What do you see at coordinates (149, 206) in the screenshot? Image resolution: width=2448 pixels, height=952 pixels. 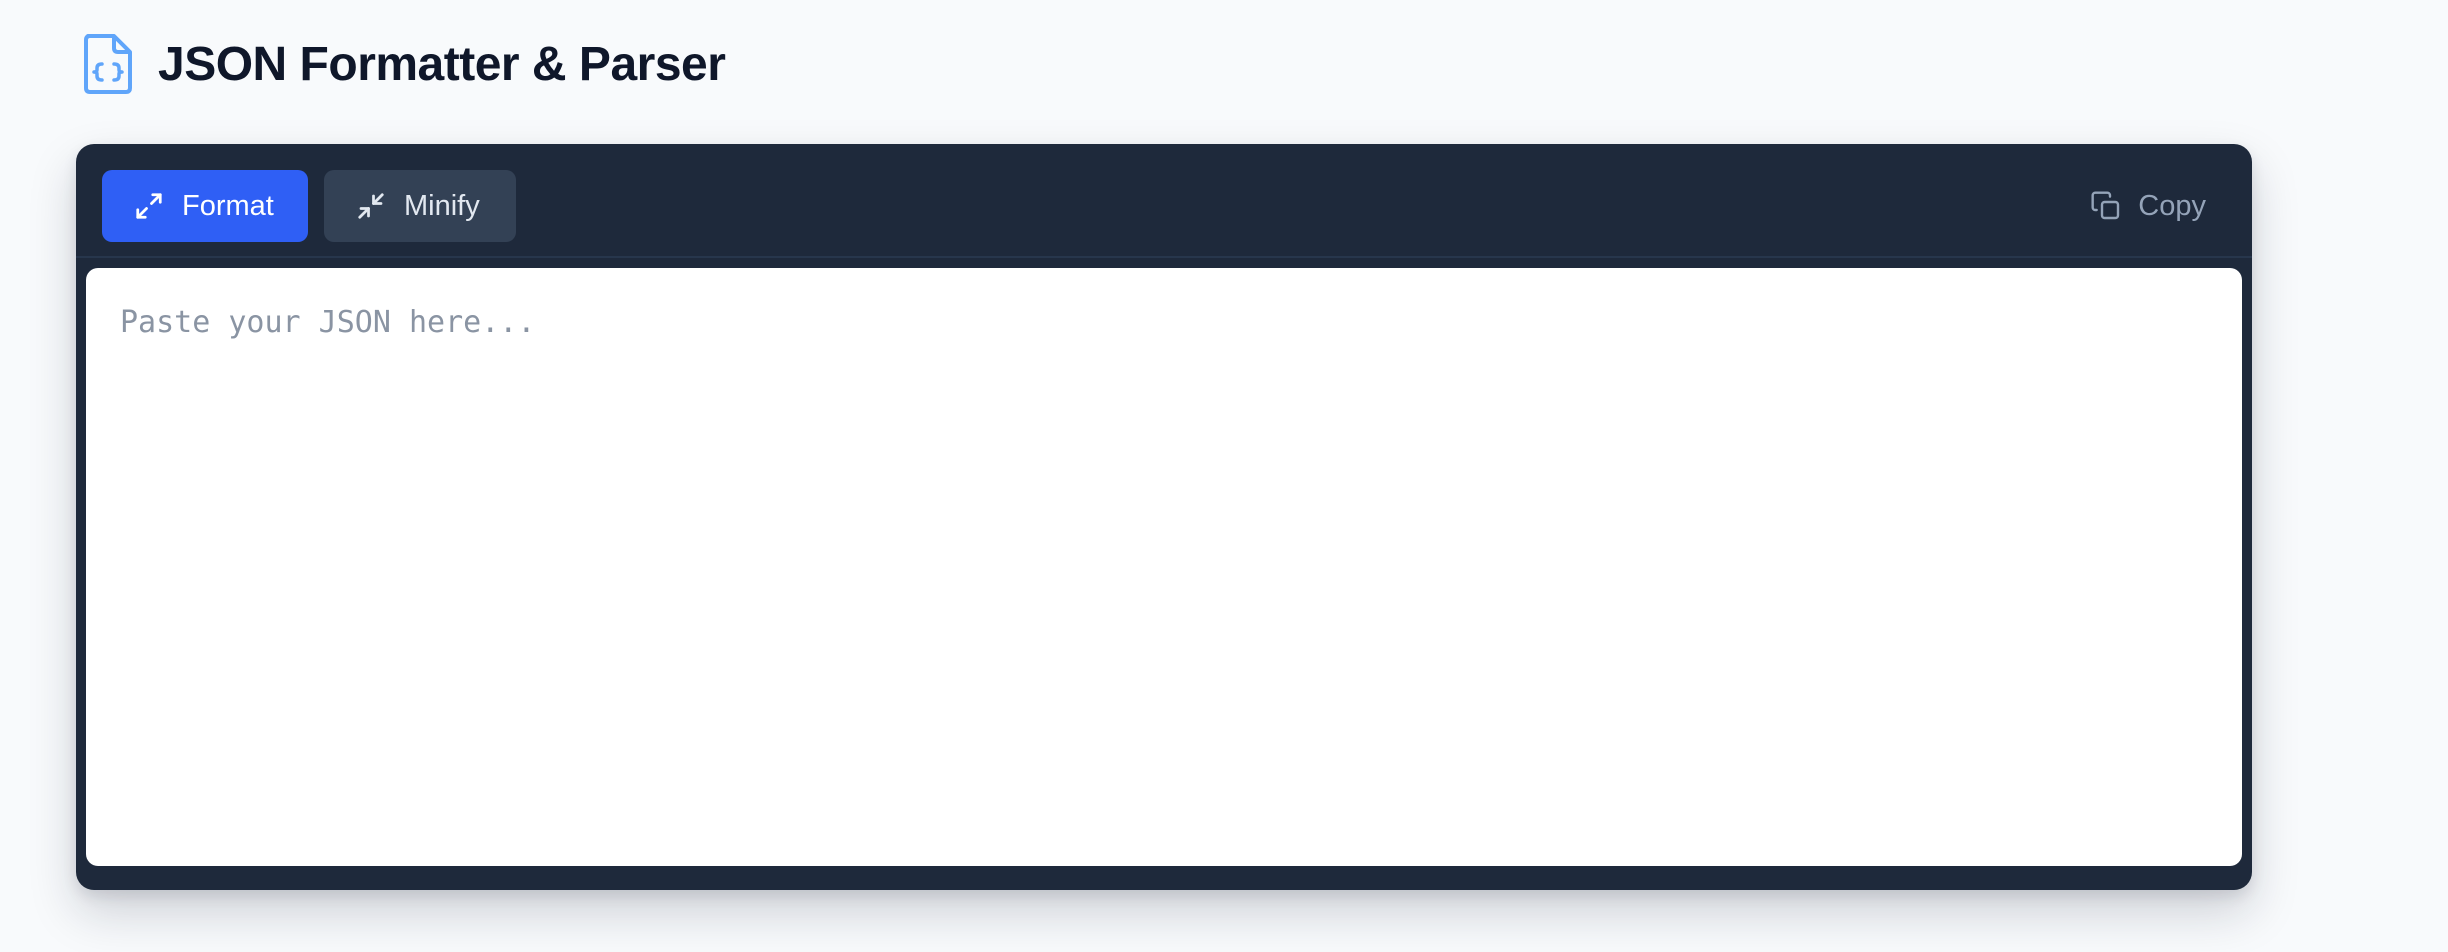 I see `expand-icon` at bounding box center [149, 206].